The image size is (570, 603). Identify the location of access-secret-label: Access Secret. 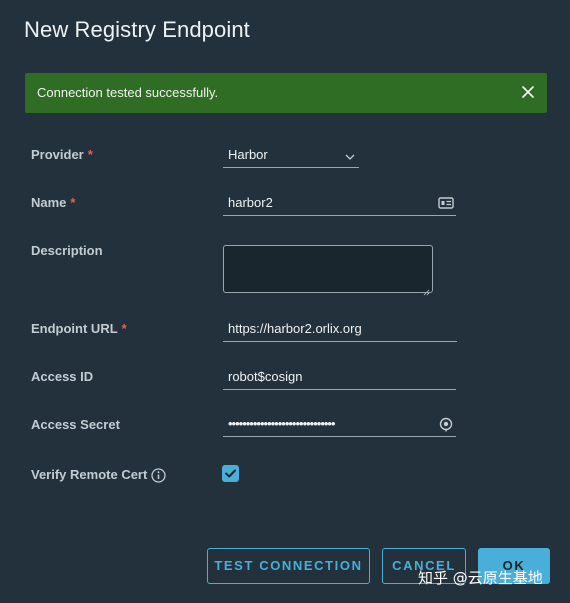
(75, 424).